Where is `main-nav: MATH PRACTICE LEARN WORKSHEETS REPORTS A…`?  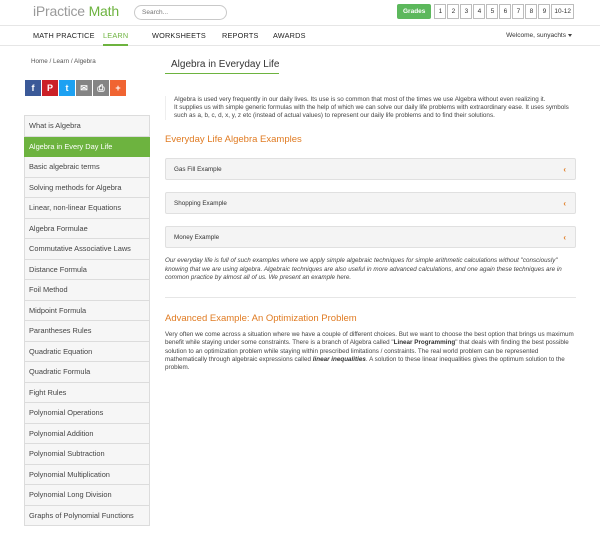 main-nav: MATH PRACTICE LEARN WORKSHEETS REPORTS A… is located at coordinates (300, 35).